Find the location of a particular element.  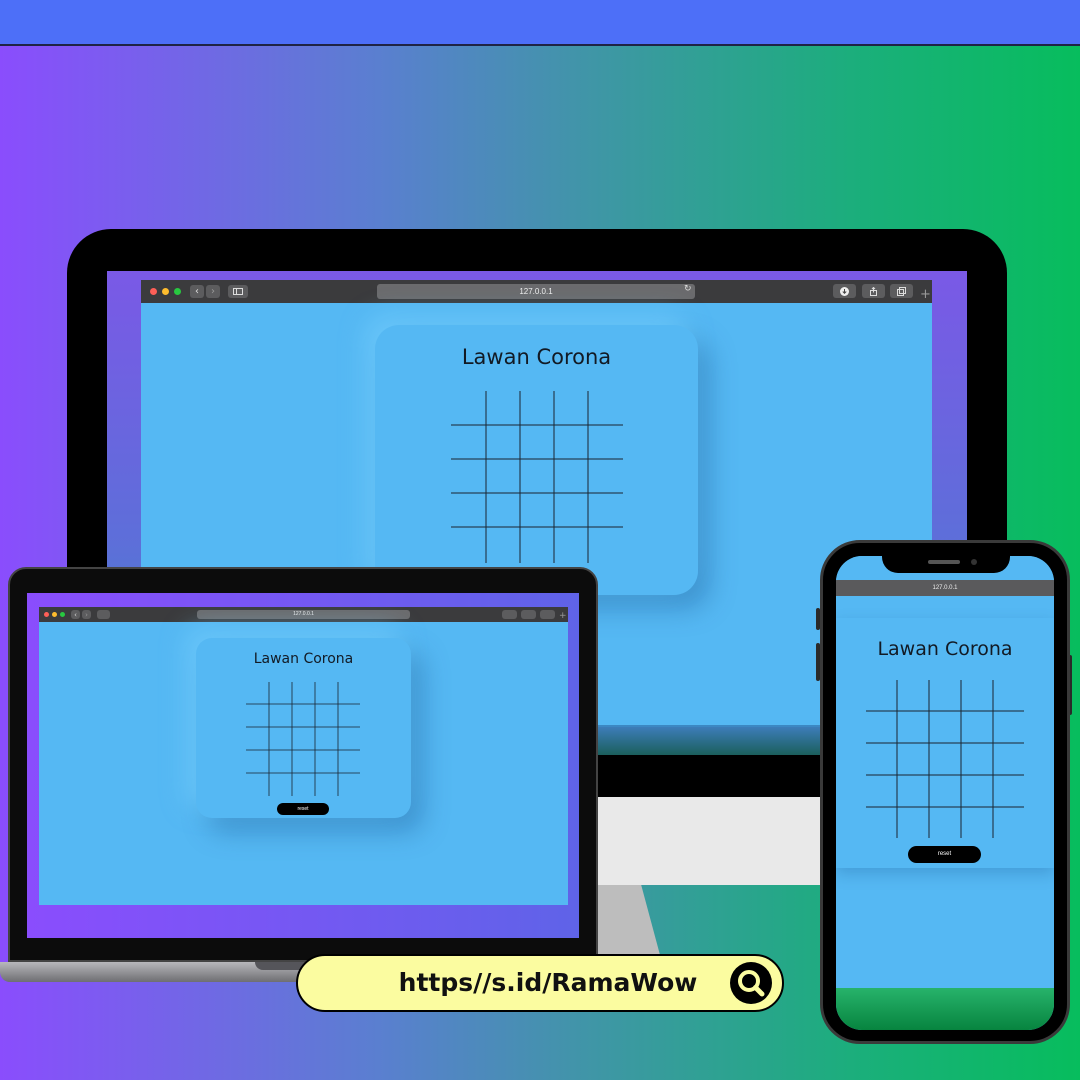

top-banner-bar is located at coordinates (540, 23).